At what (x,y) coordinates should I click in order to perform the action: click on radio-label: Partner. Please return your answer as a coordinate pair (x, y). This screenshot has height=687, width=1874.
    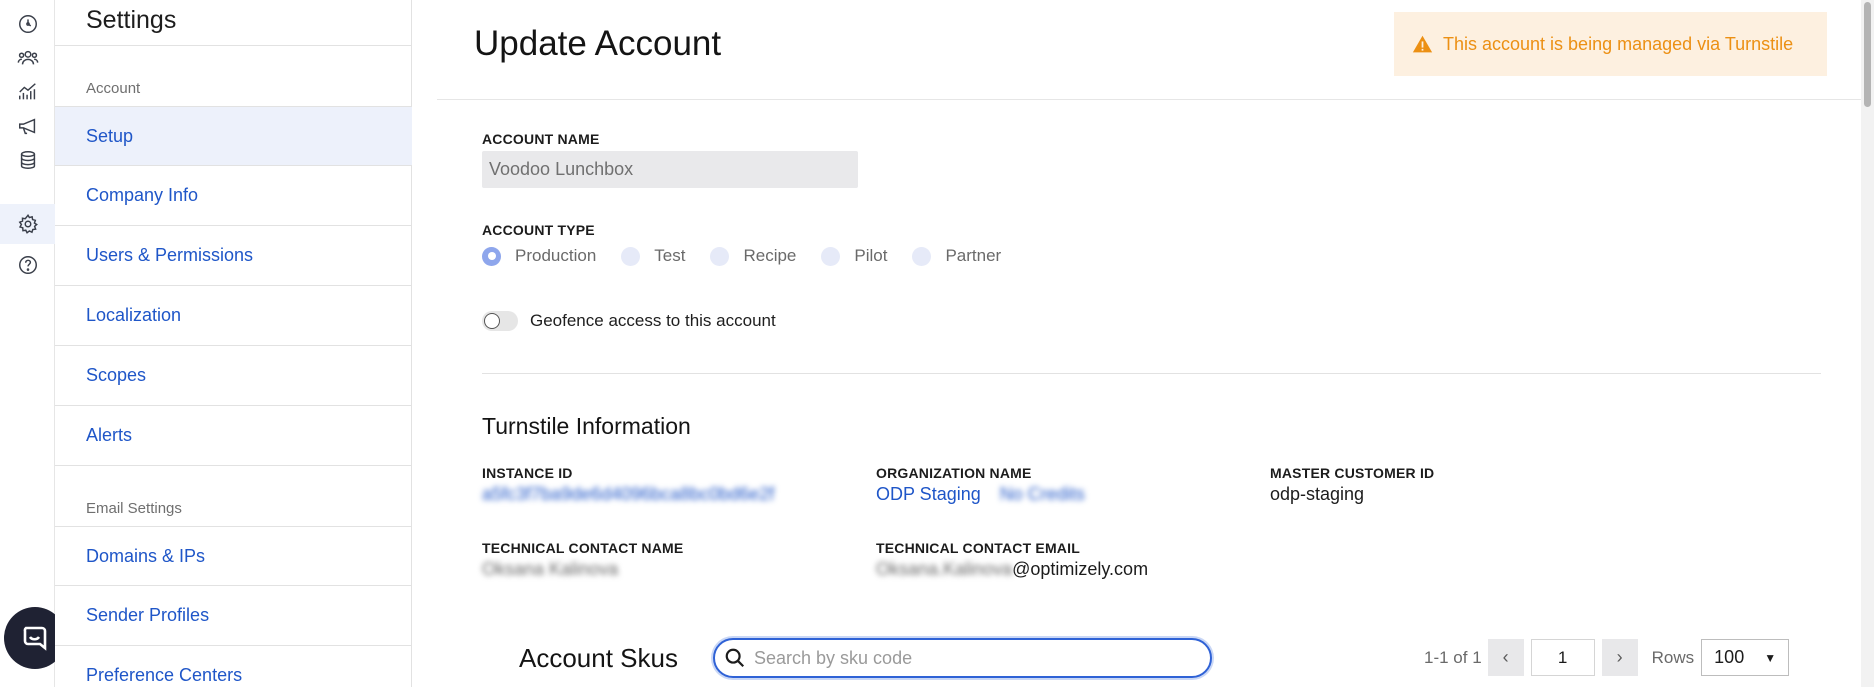
    Looking at the image, I should click on (973, 255).